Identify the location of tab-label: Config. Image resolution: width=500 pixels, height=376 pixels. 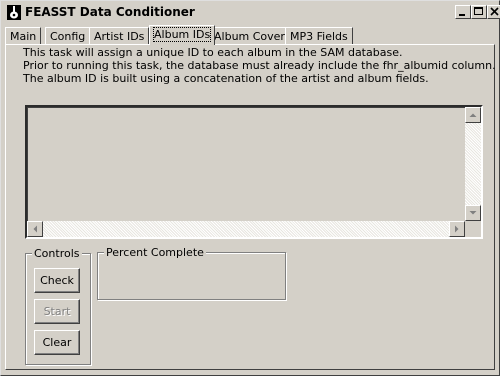
(68, 36).